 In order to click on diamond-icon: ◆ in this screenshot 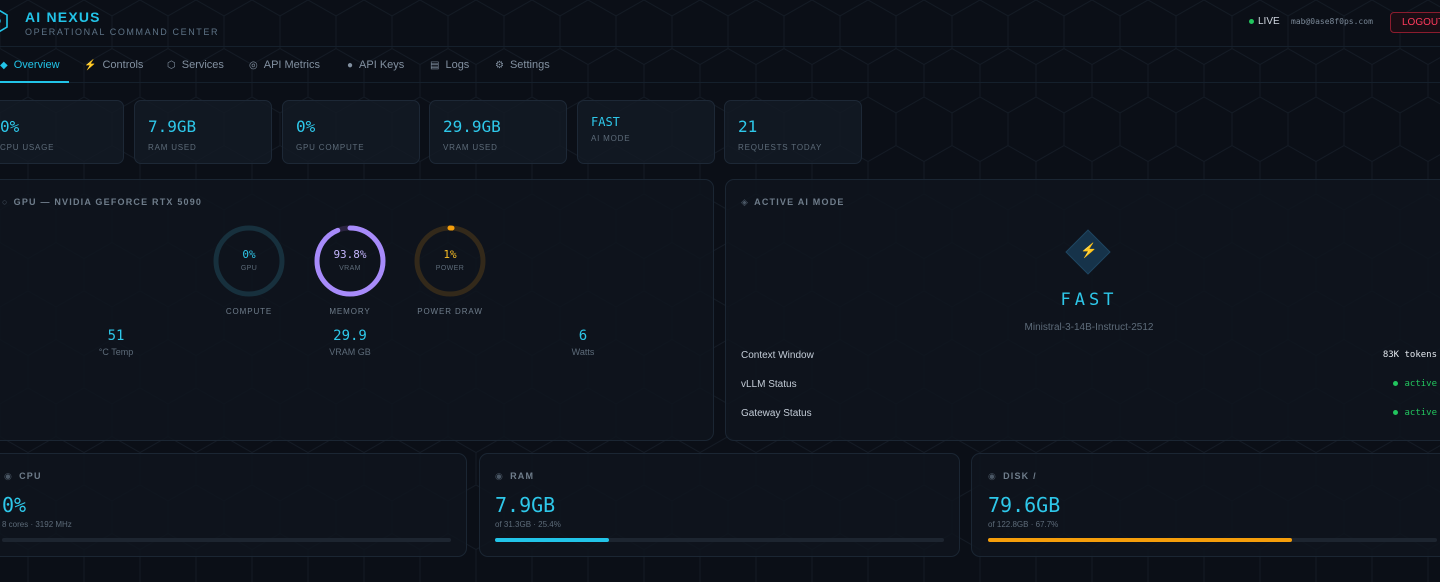, I will do `click(4, 65)`.